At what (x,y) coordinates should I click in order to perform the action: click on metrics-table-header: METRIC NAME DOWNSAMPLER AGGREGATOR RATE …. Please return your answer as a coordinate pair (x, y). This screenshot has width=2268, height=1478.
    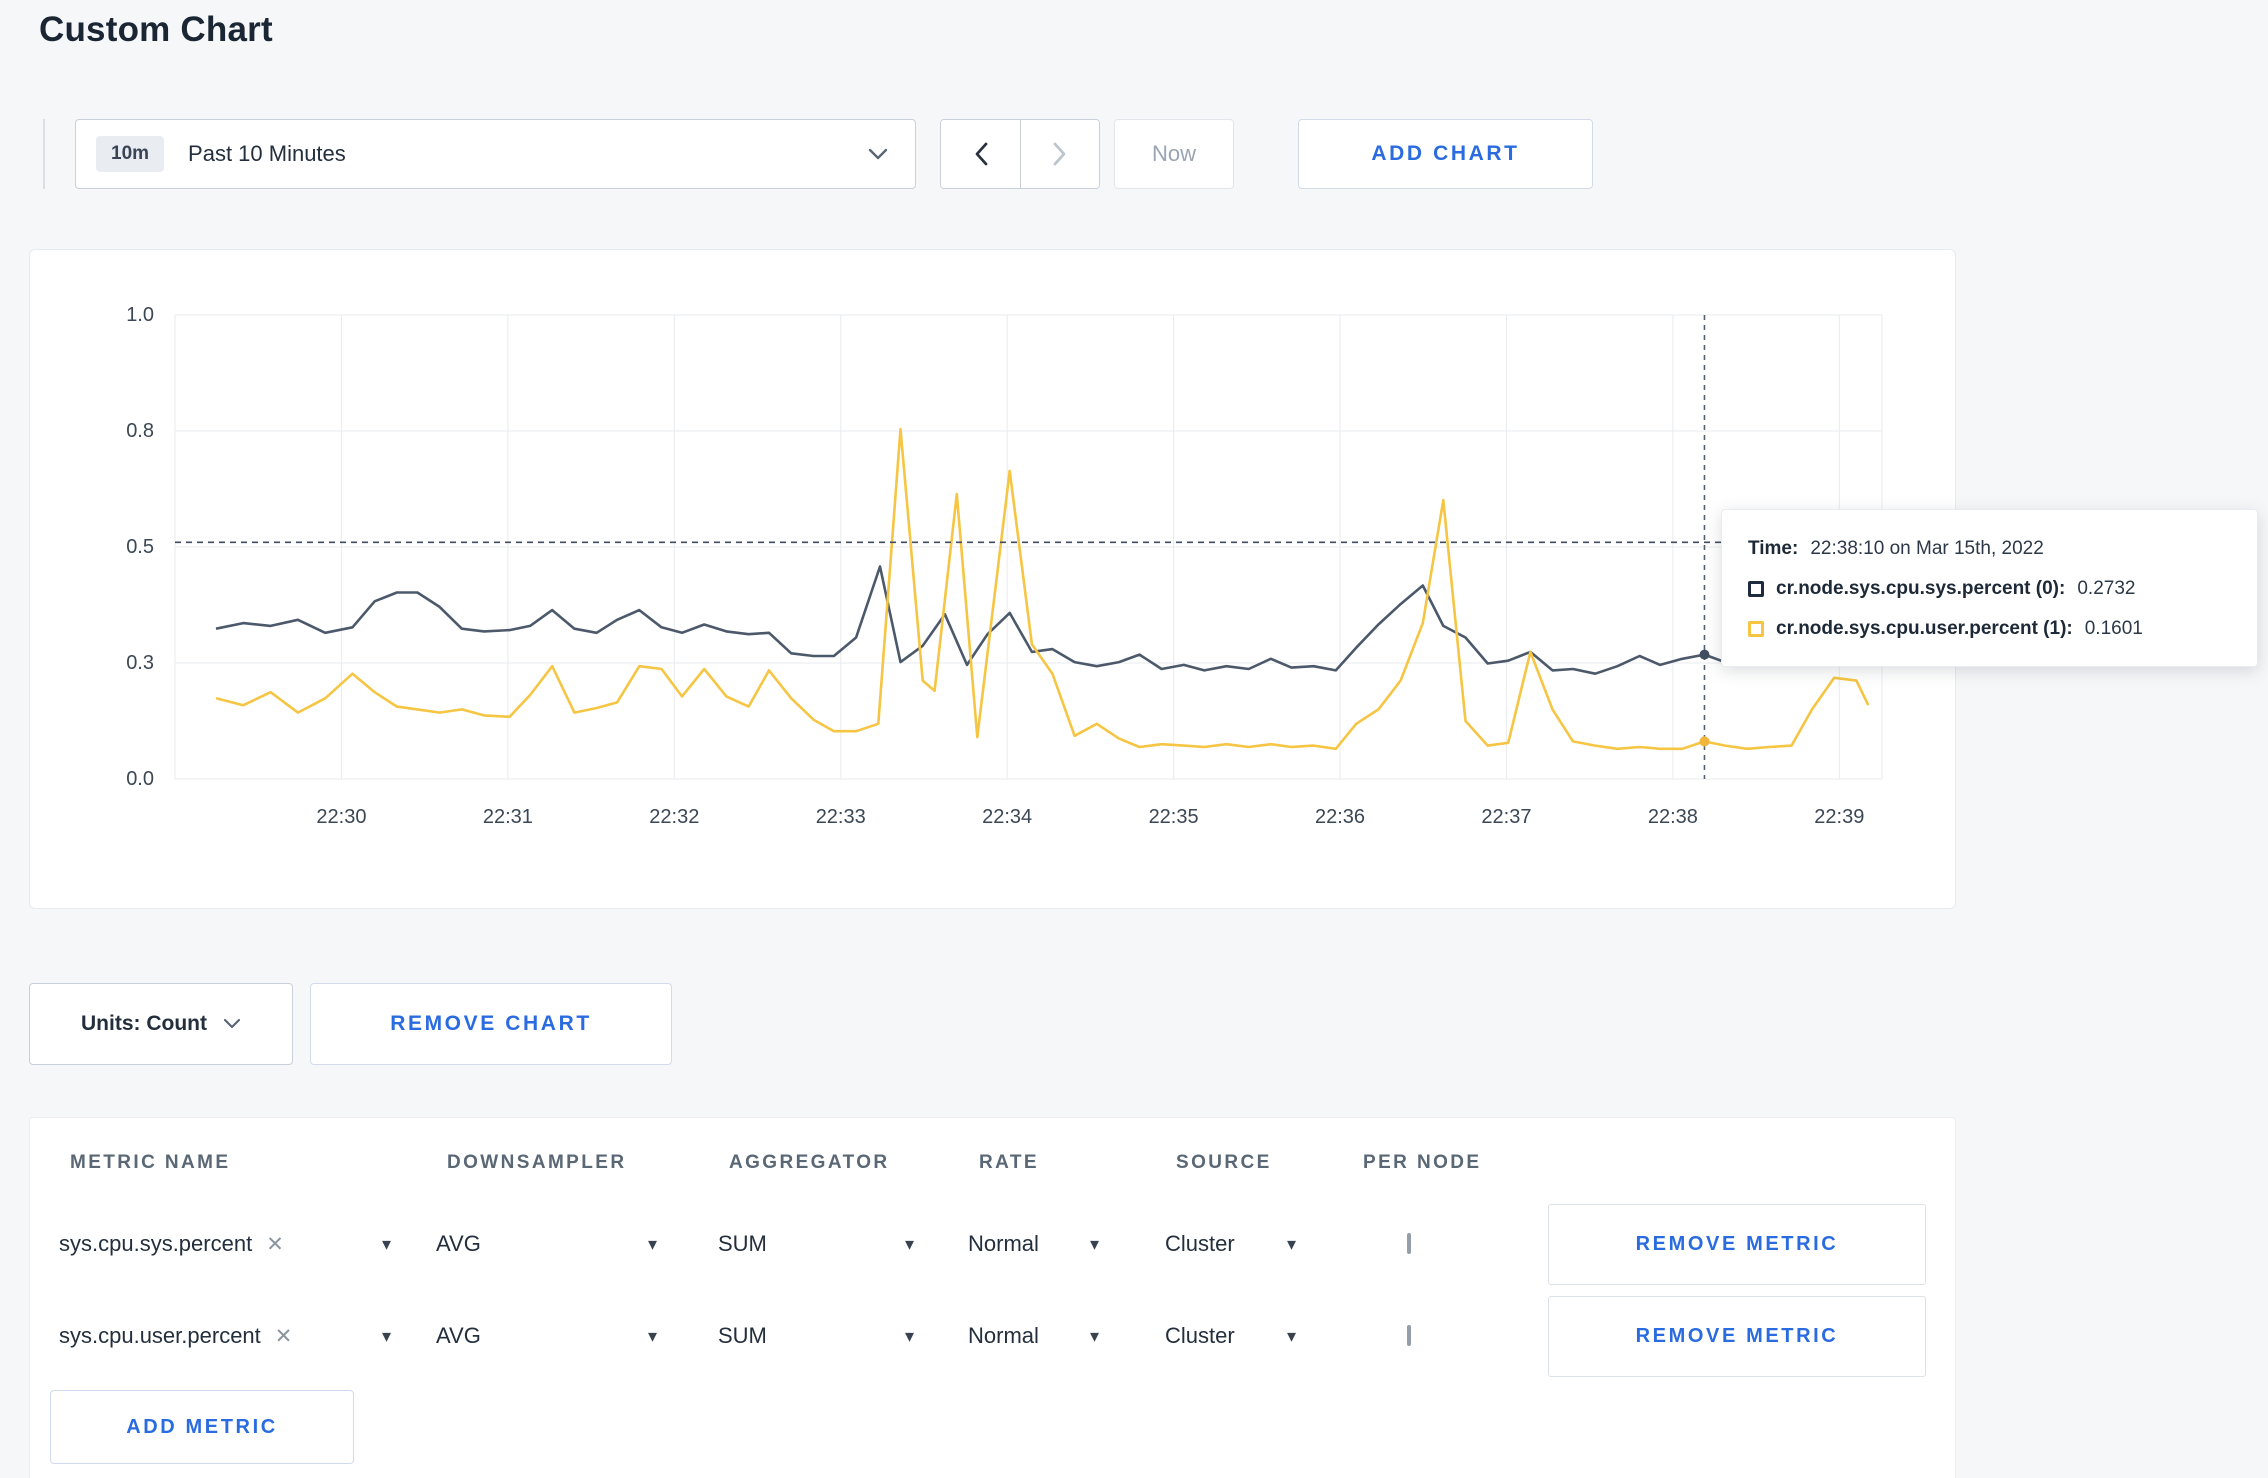
    Looking at the image, I should click on (992, 1158).